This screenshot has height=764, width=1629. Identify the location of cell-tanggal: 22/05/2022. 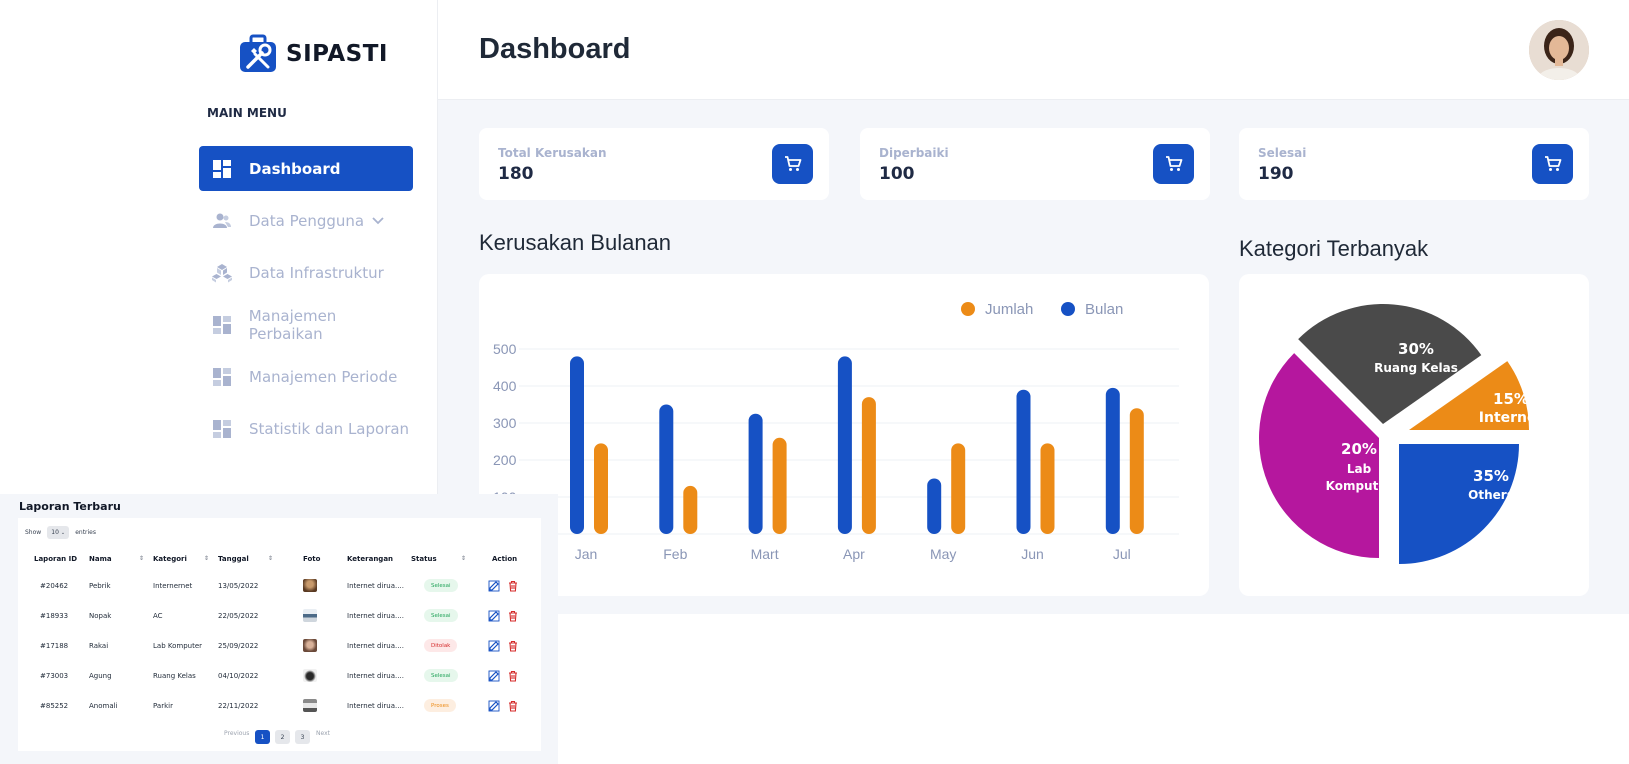
(238, 616).